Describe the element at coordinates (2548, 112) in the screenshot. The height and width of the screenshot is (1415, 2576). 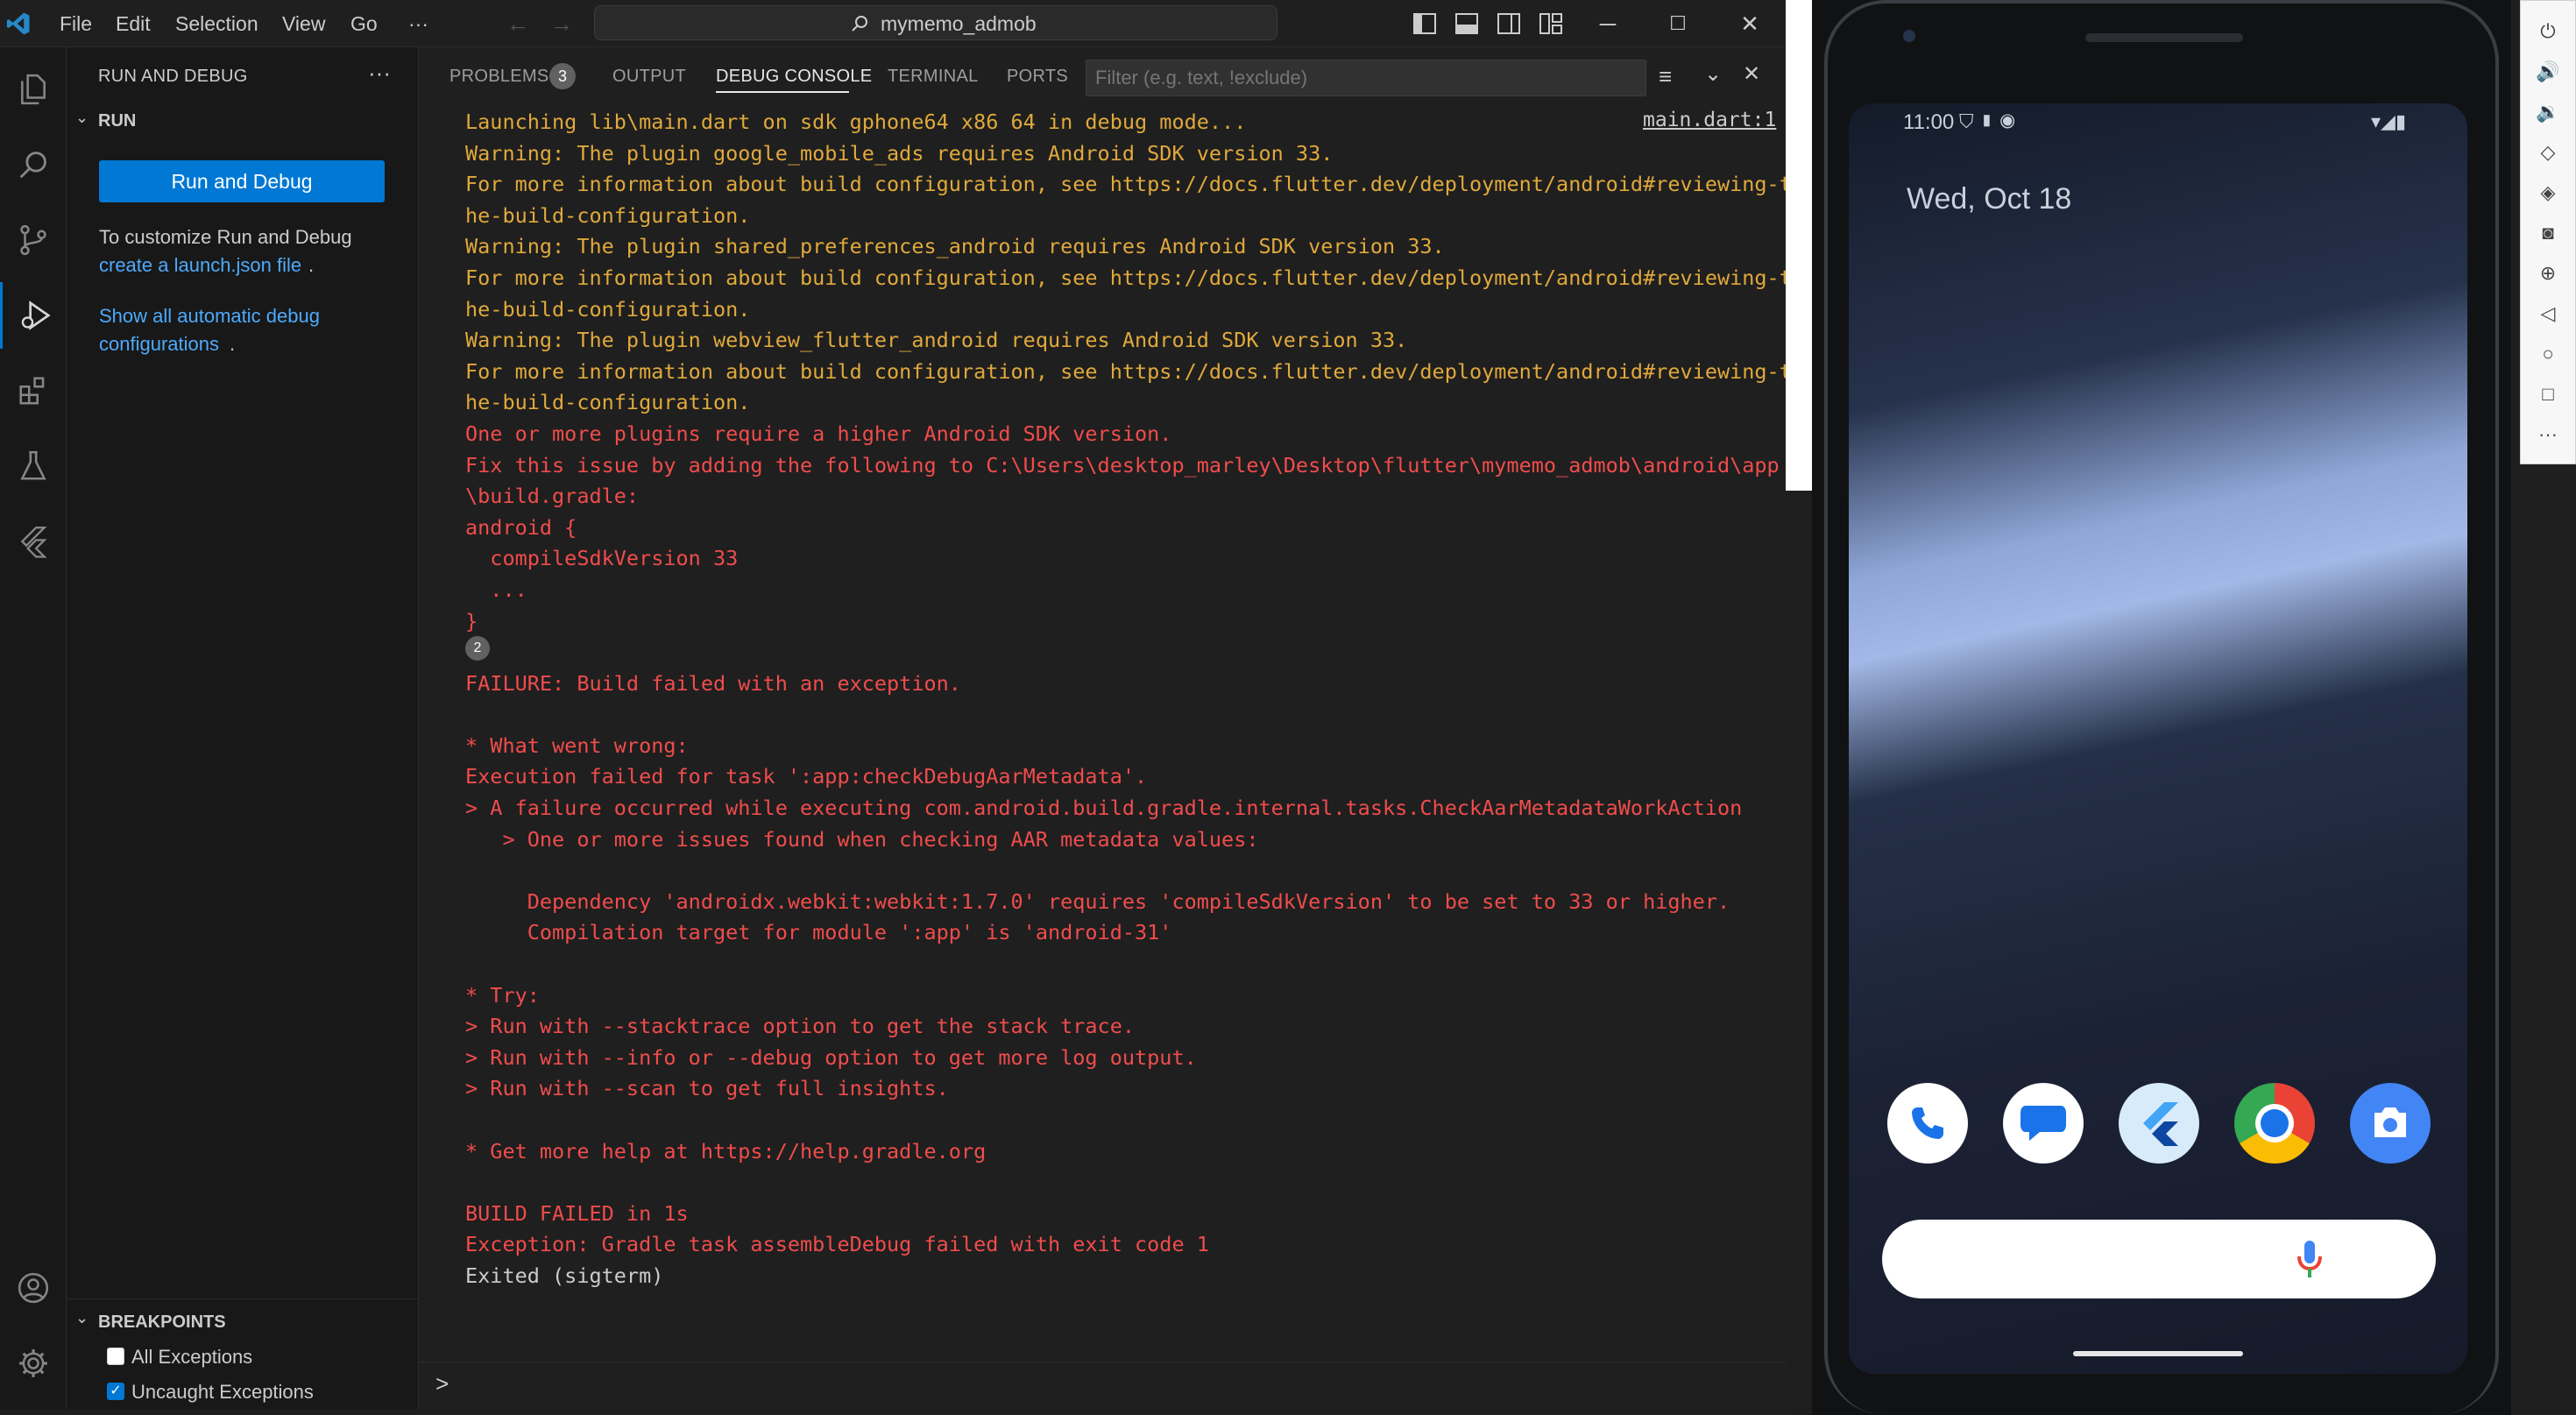
I see `volume-down-icon: 🔉` at that location.